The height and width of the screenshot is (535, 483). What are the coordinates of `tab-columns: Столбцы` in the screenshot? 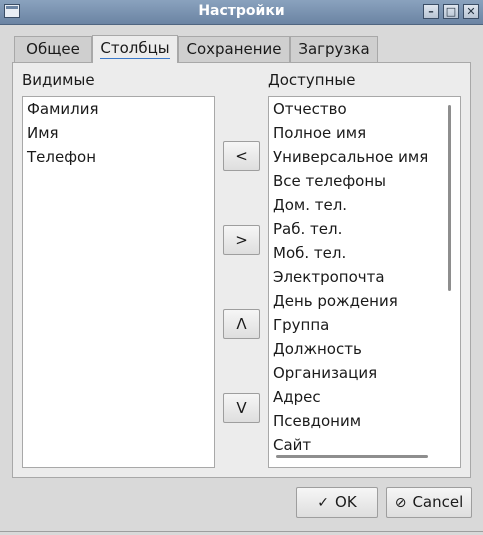 It's located at (135, 49).